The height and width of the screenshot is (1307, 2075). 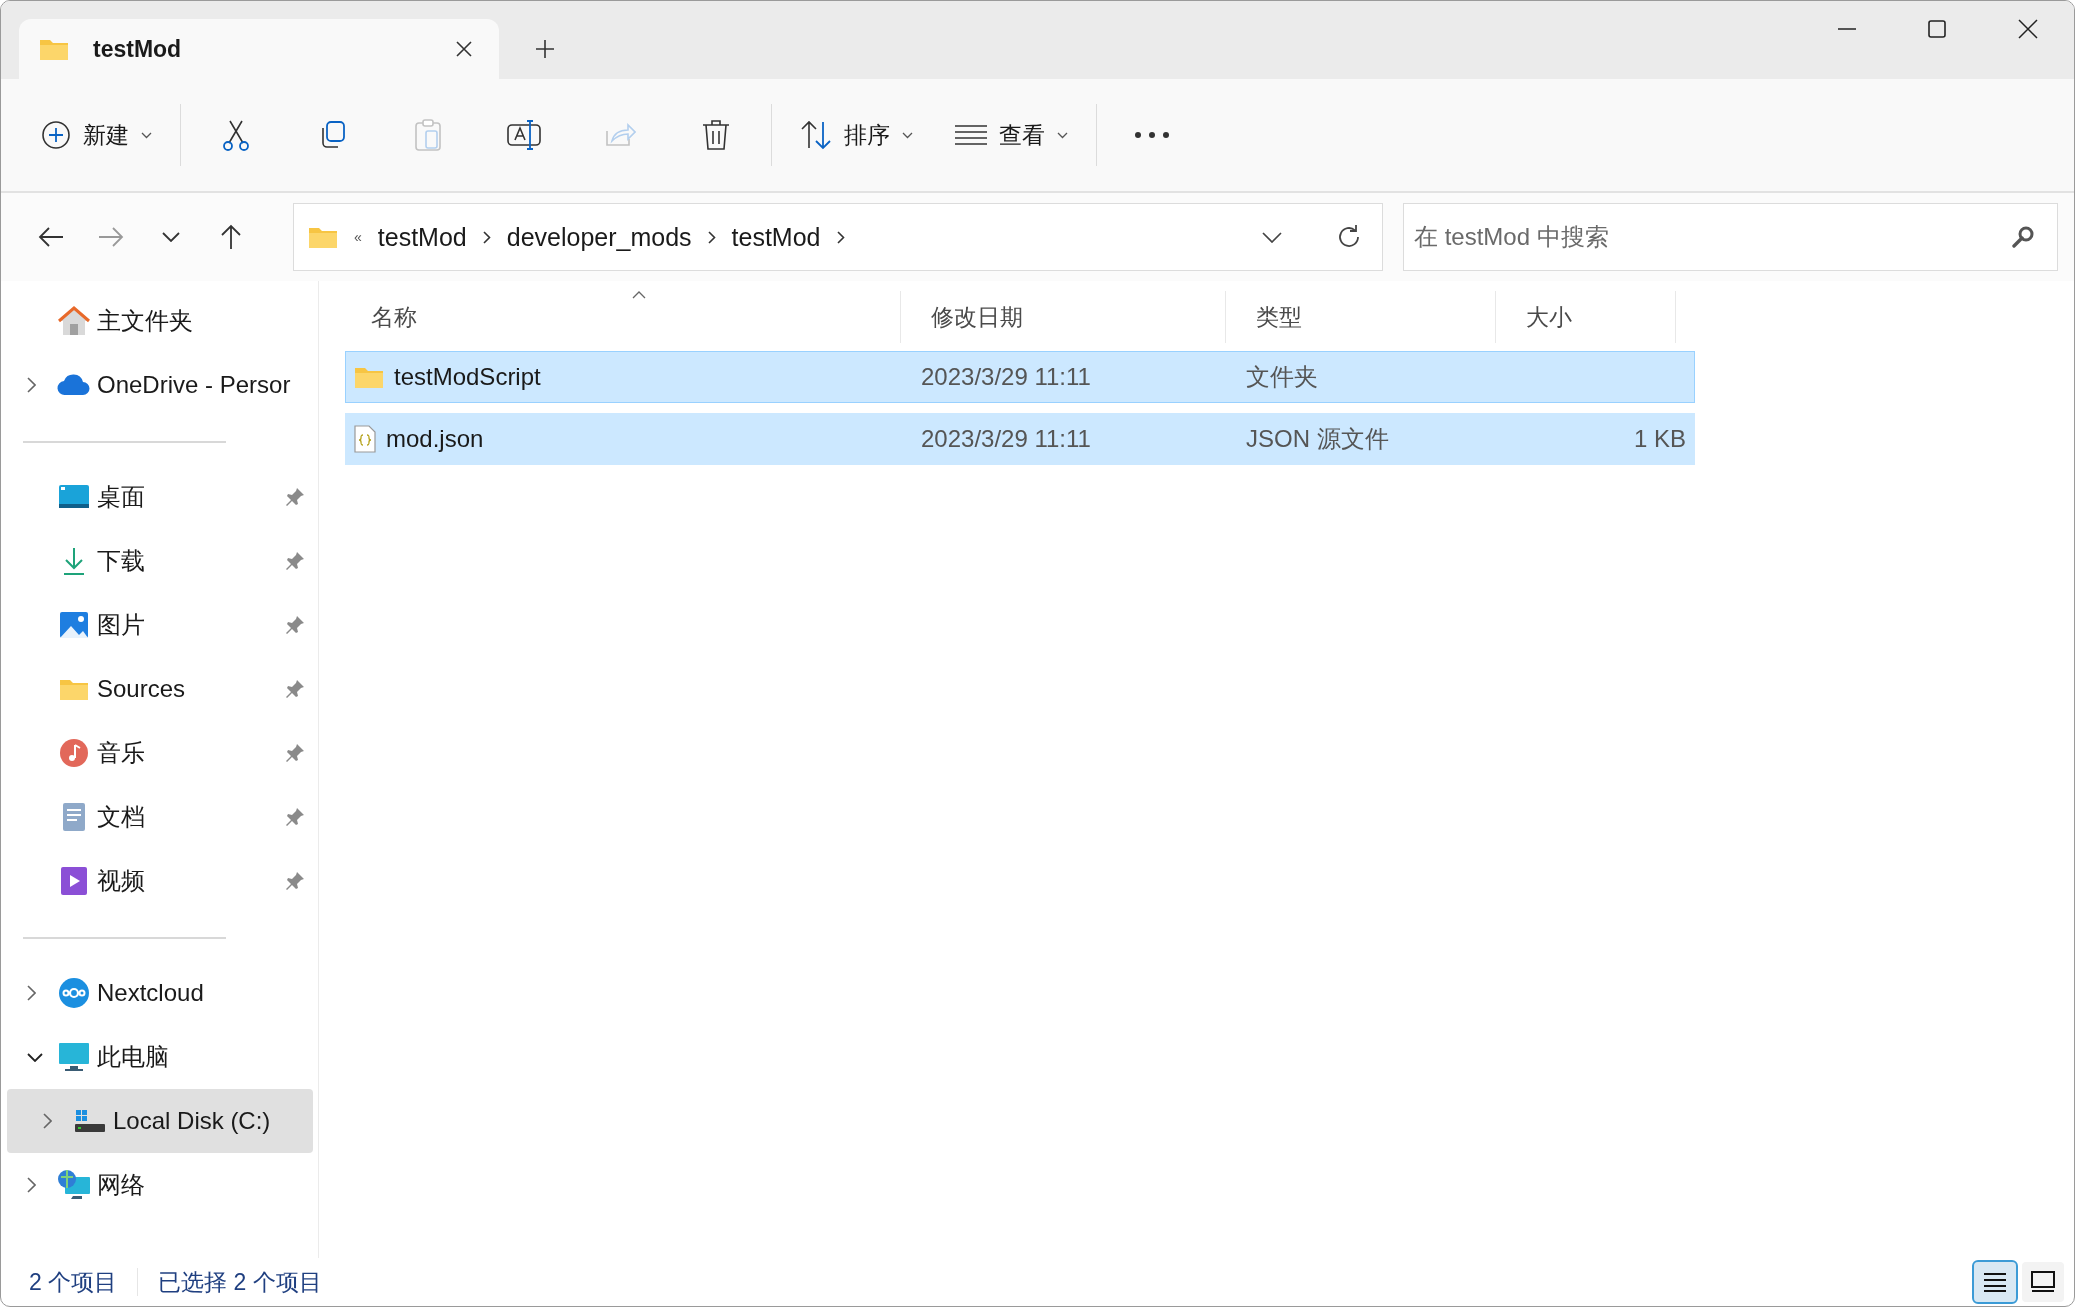 I want to click on document-icon, so click(x=74, y=817).